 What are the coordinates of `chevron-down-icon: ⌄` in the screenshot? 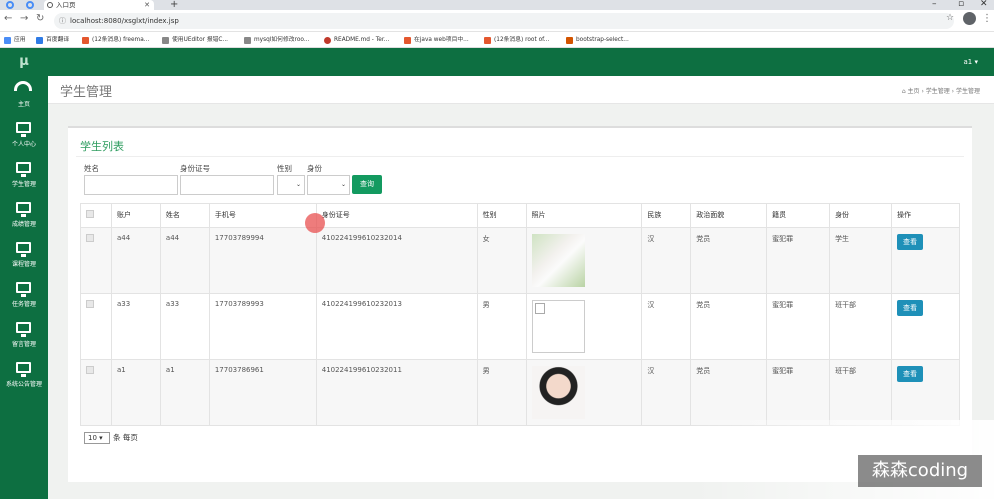 It's located at (343, 184).